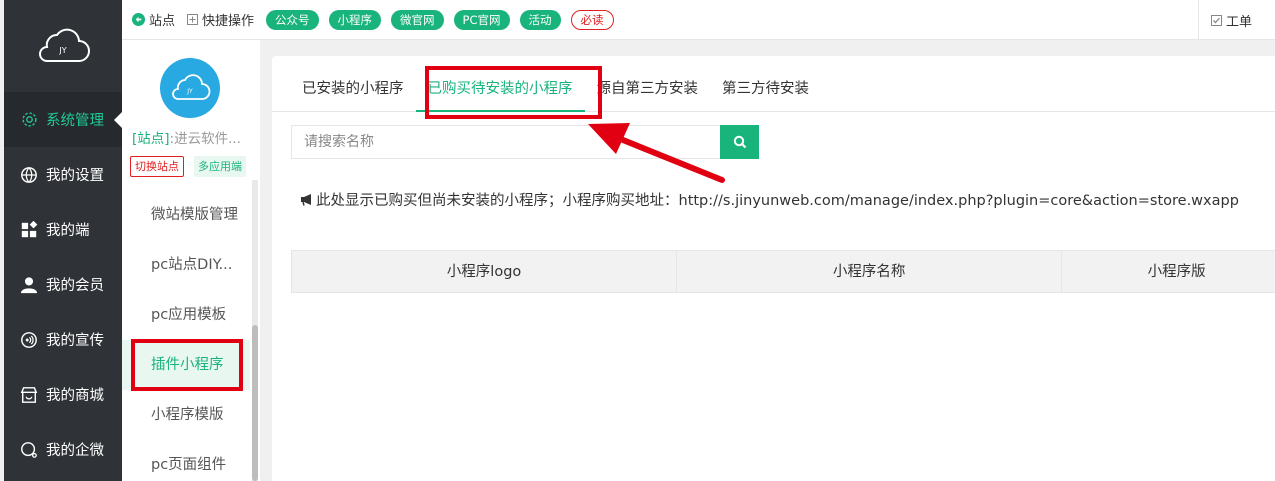 The image size is (1275, 481). I want to click on column-header-logo: 小程序logo, so click(485, 271).